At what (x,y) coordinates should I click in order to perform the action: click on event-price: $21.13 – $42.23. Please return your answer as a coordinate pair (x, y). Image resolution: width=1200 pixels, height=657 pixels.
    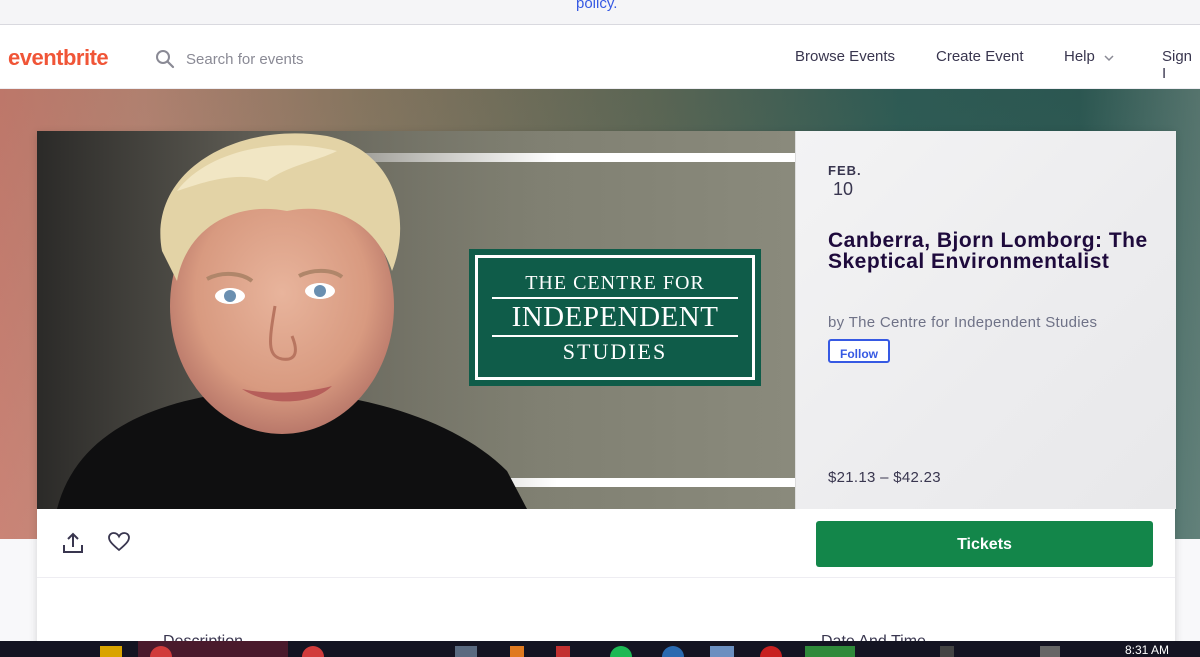
    Looking at the image, I should click on (884, 477).